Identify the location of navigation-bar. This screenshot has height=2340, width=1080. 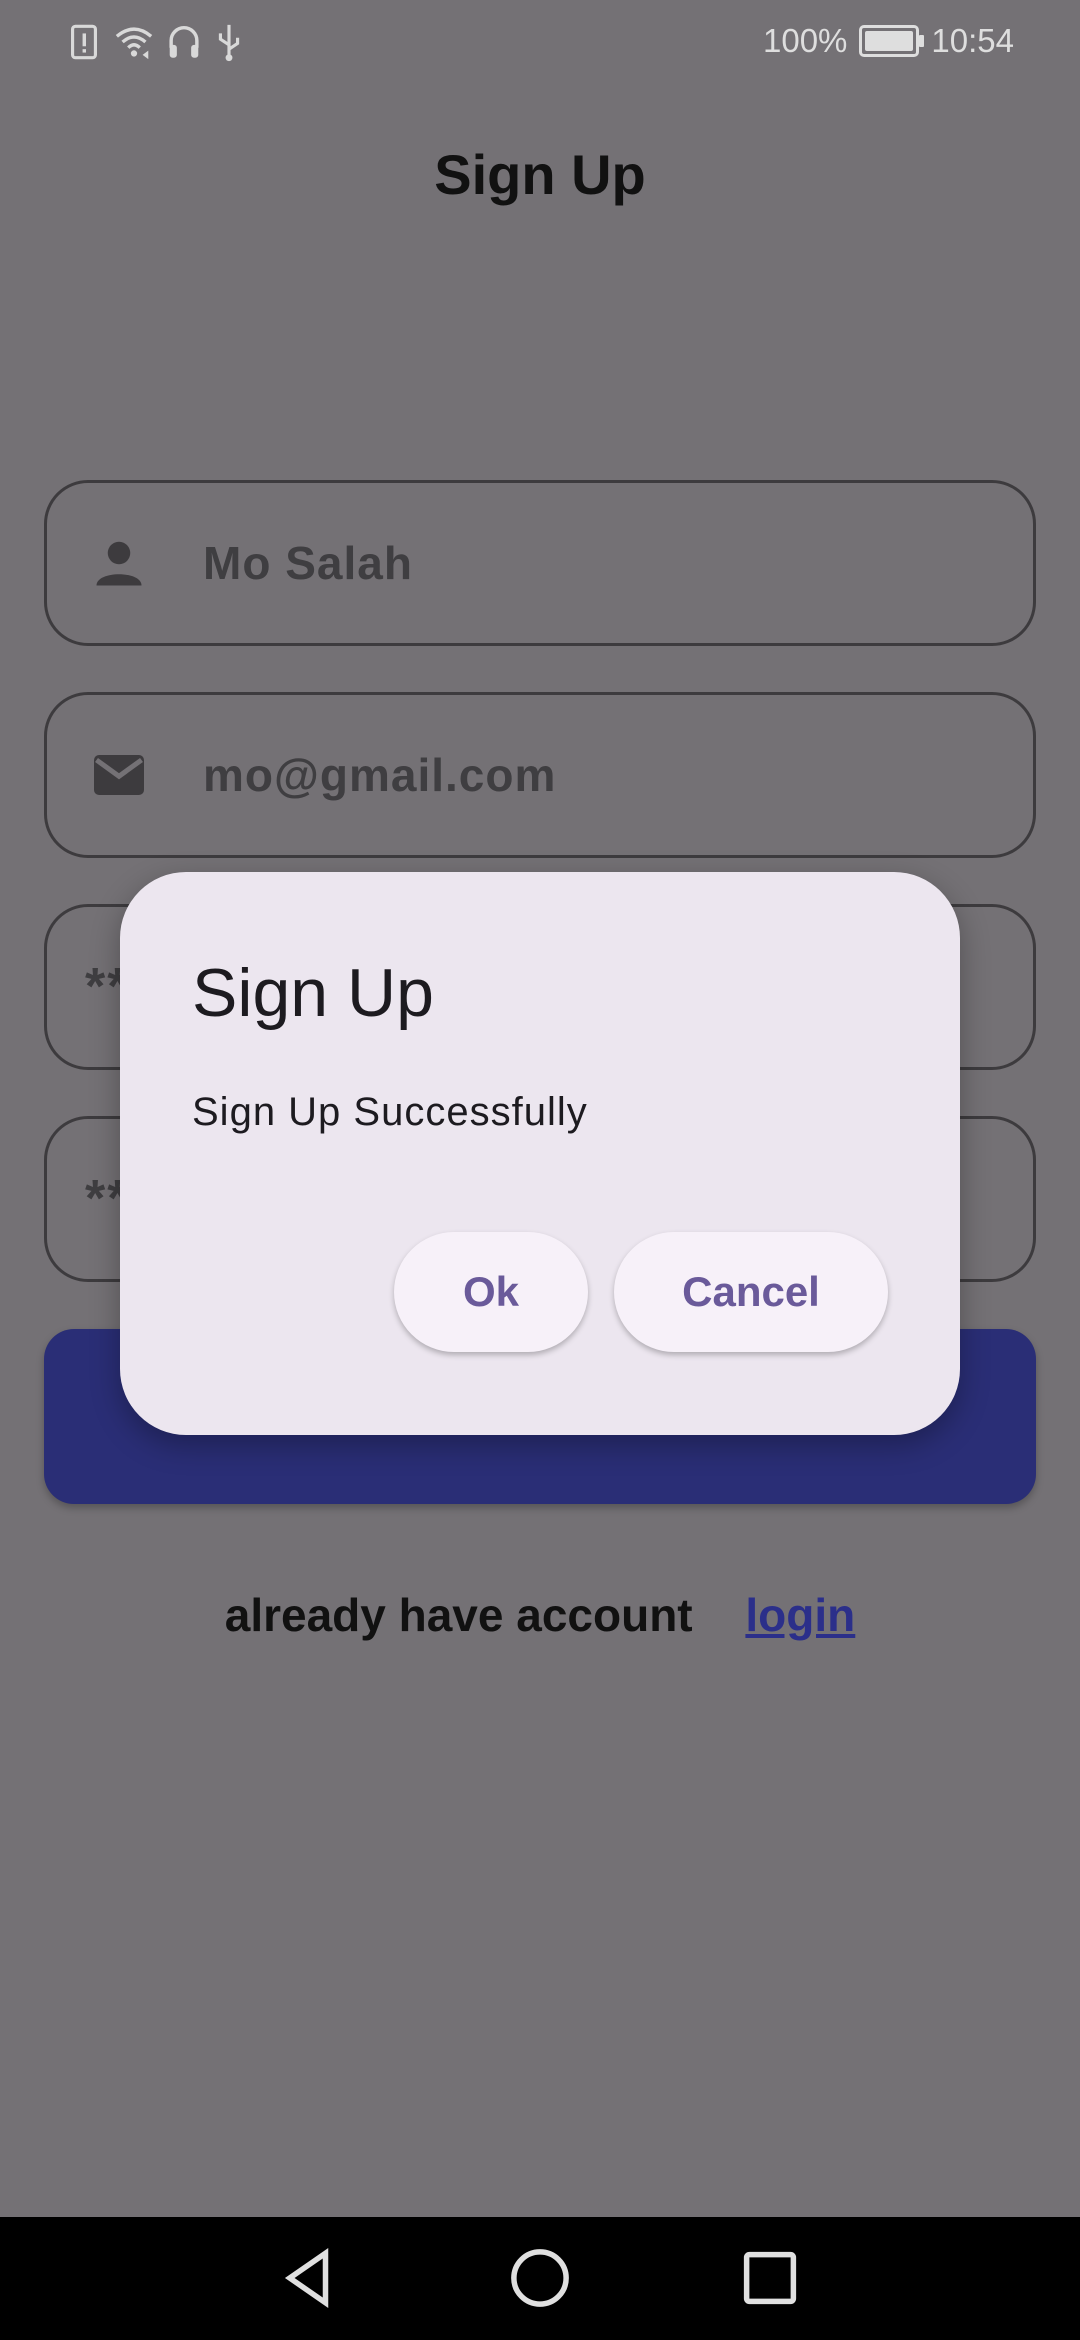
(540, 2278).